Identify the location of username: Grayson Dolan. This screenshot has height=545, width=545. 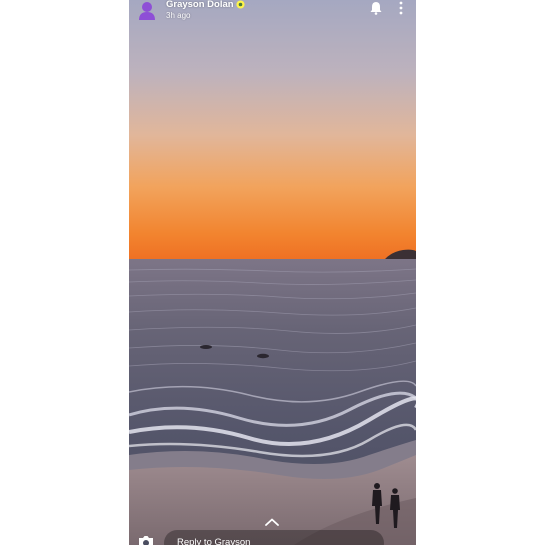
(200, 5).